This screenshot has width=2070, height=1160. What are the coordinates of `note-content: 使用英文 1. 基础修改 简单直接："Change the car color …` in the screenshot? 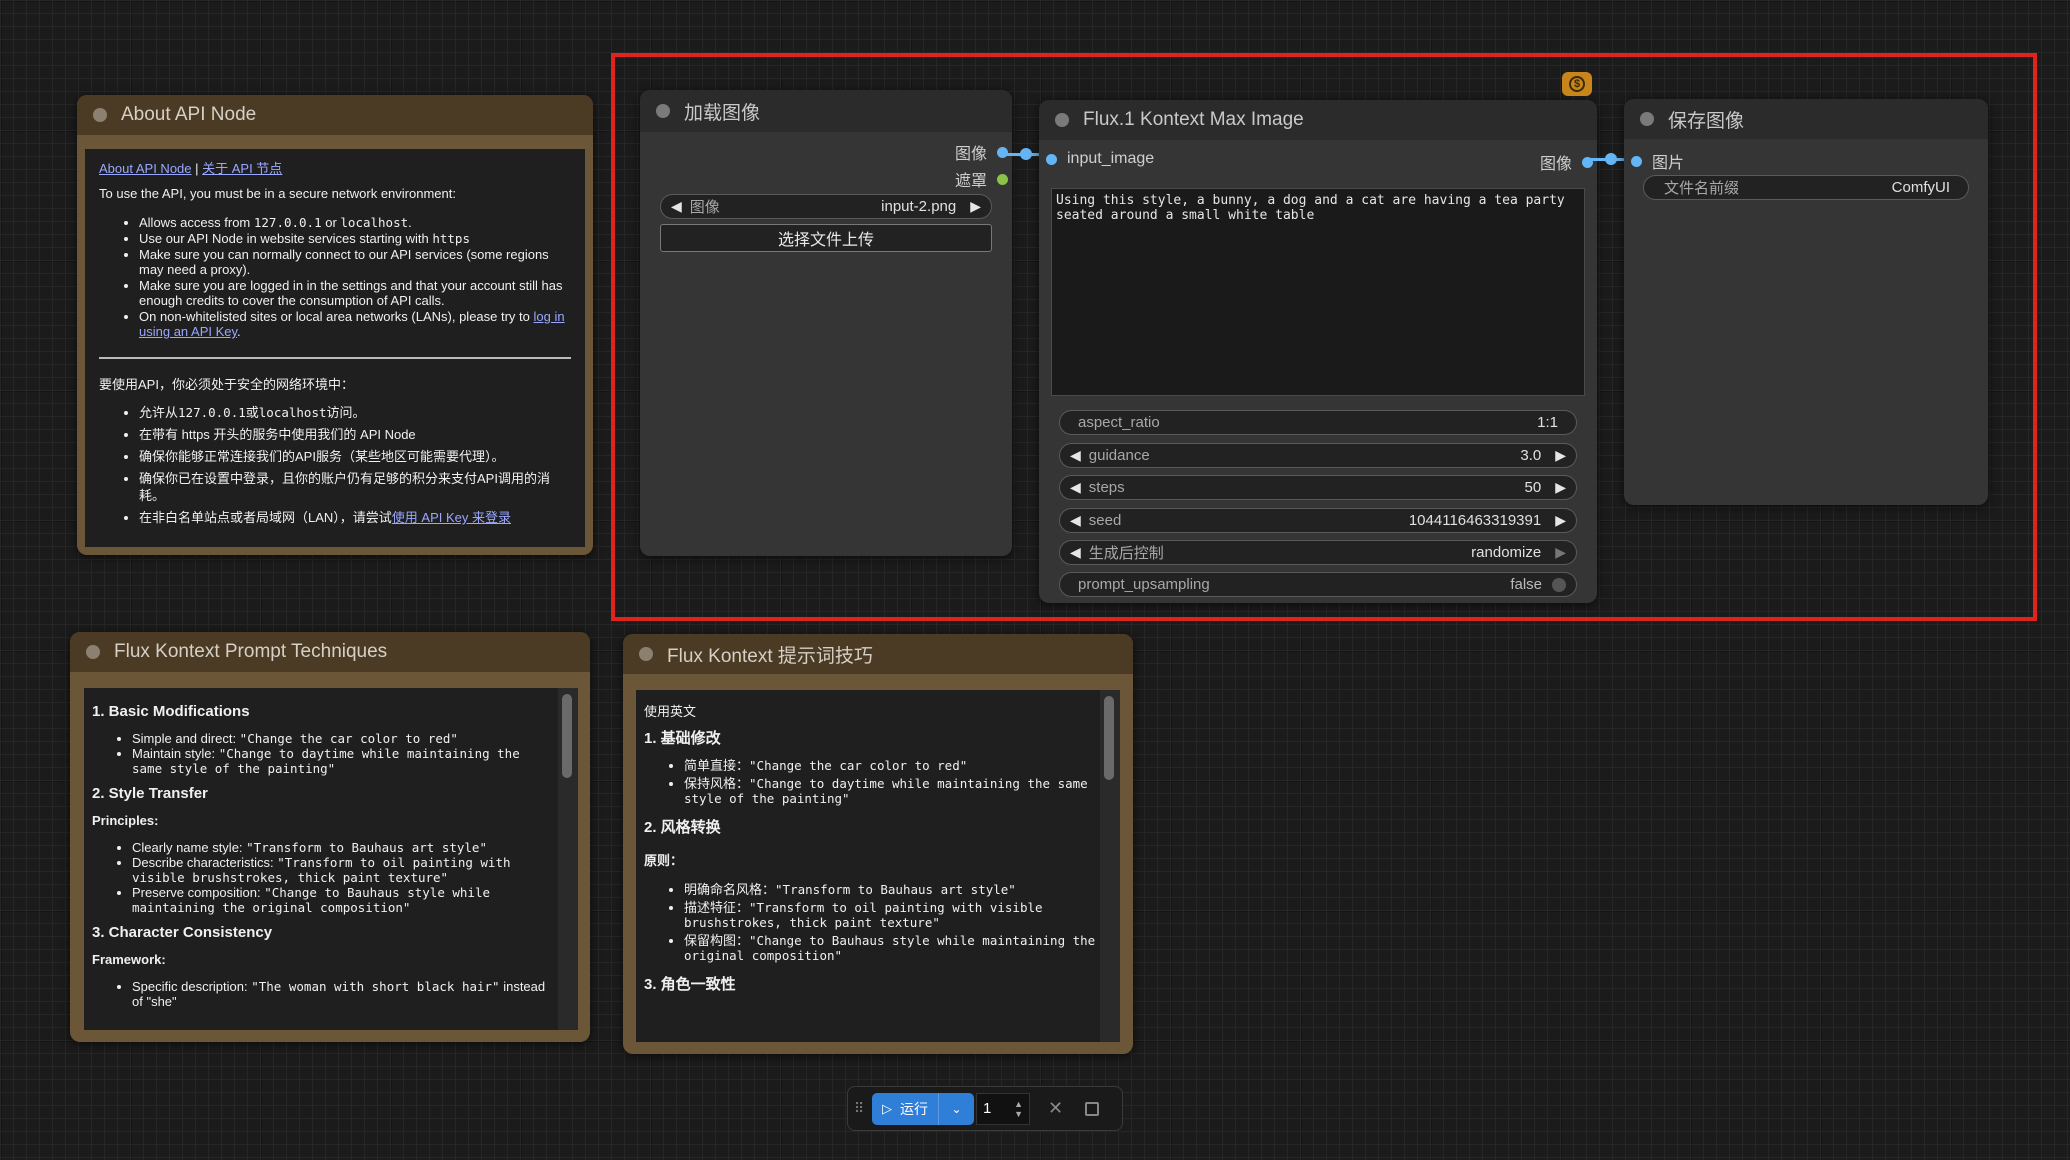 It's located at (878, 866).